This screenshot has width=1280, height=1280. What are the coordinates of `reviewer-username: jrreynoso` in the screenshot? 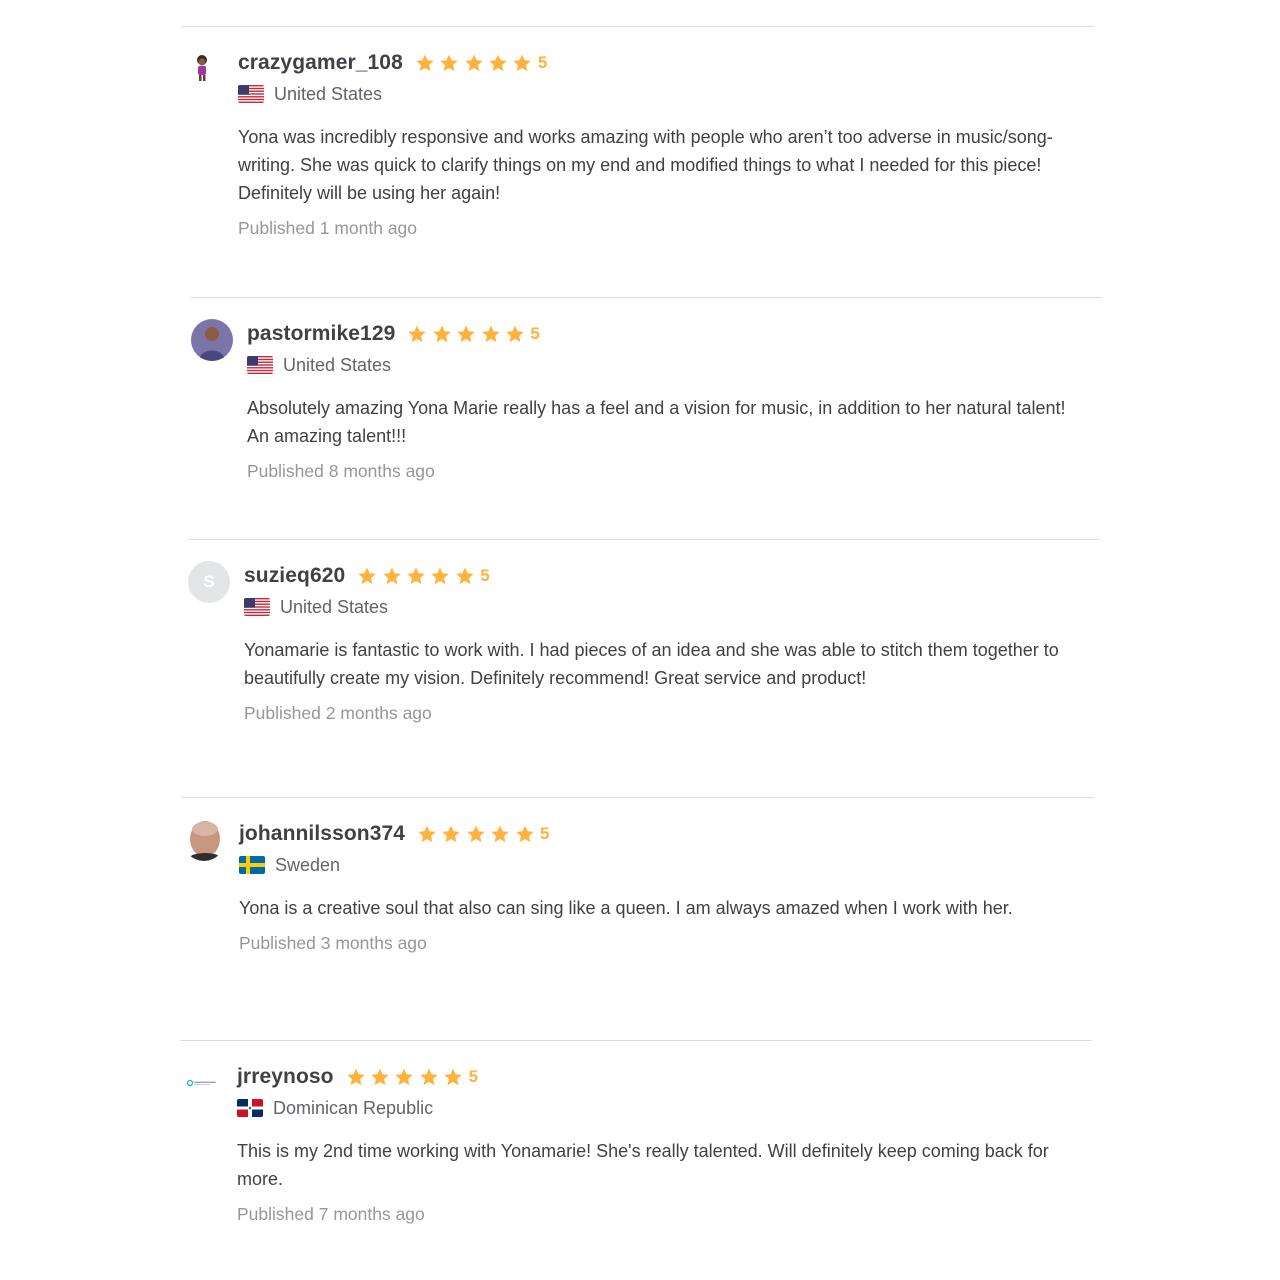 It's located at (285, 1077).